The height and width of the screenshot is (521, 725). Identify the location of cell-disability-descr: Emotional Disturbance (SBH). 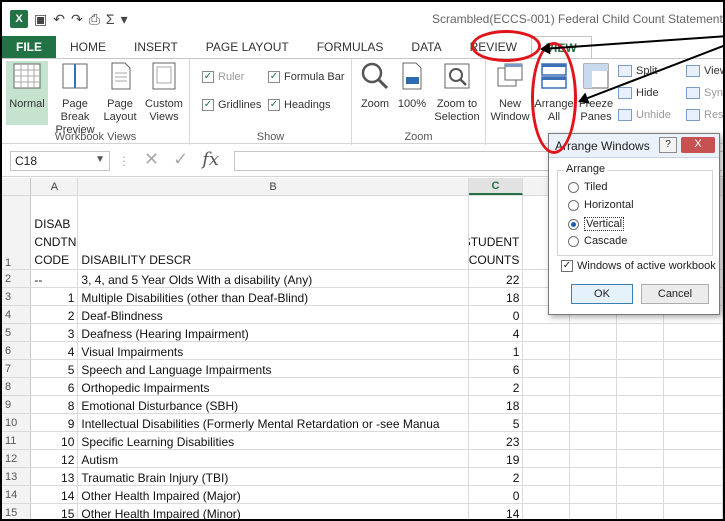
(273, 404).